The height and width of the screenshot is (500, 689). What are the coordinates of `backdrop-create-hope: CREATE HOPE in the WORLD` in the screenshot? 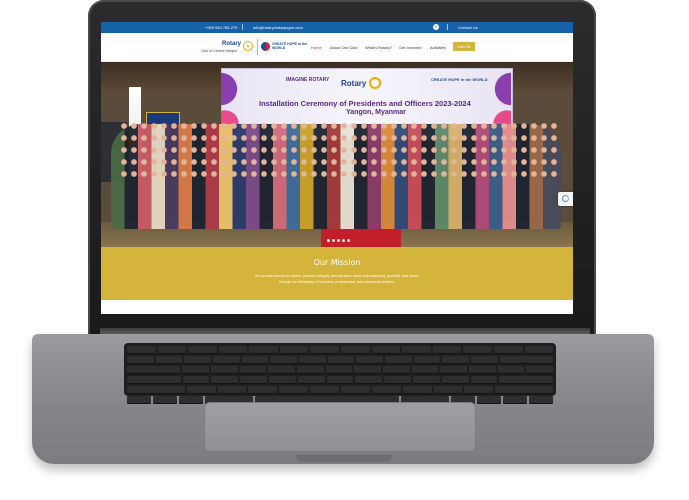 It's located at (459, 79).